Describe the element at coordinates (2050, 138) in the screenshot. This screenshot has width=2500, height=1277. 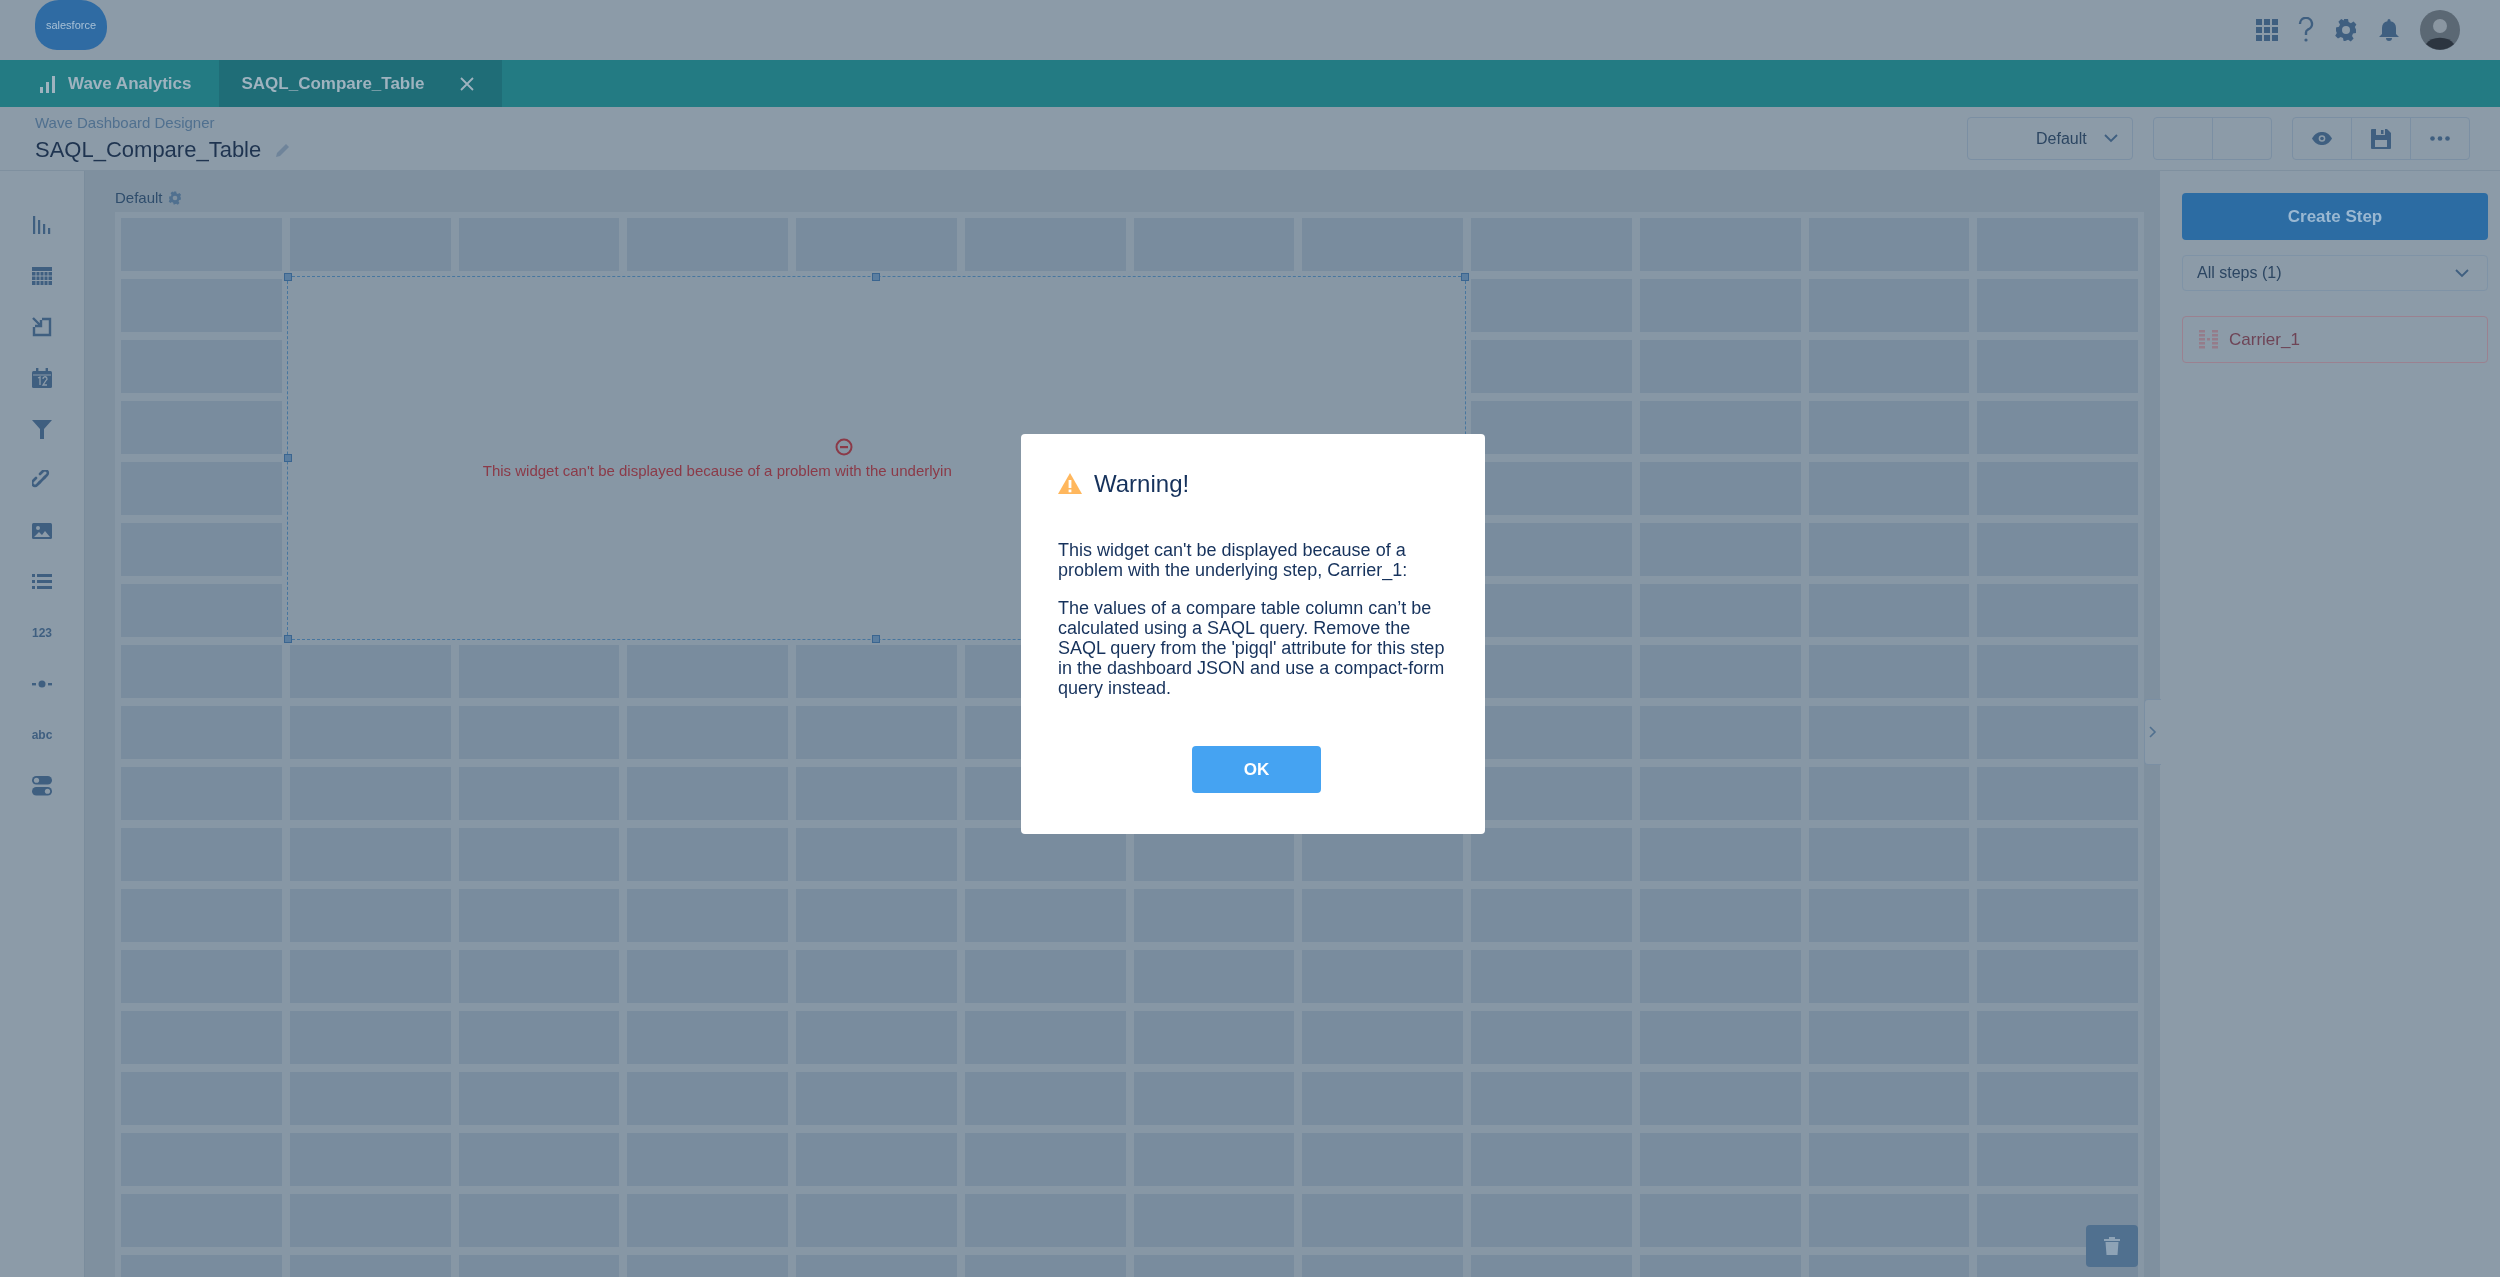
I see `layout-dropdown: Default` at that location.